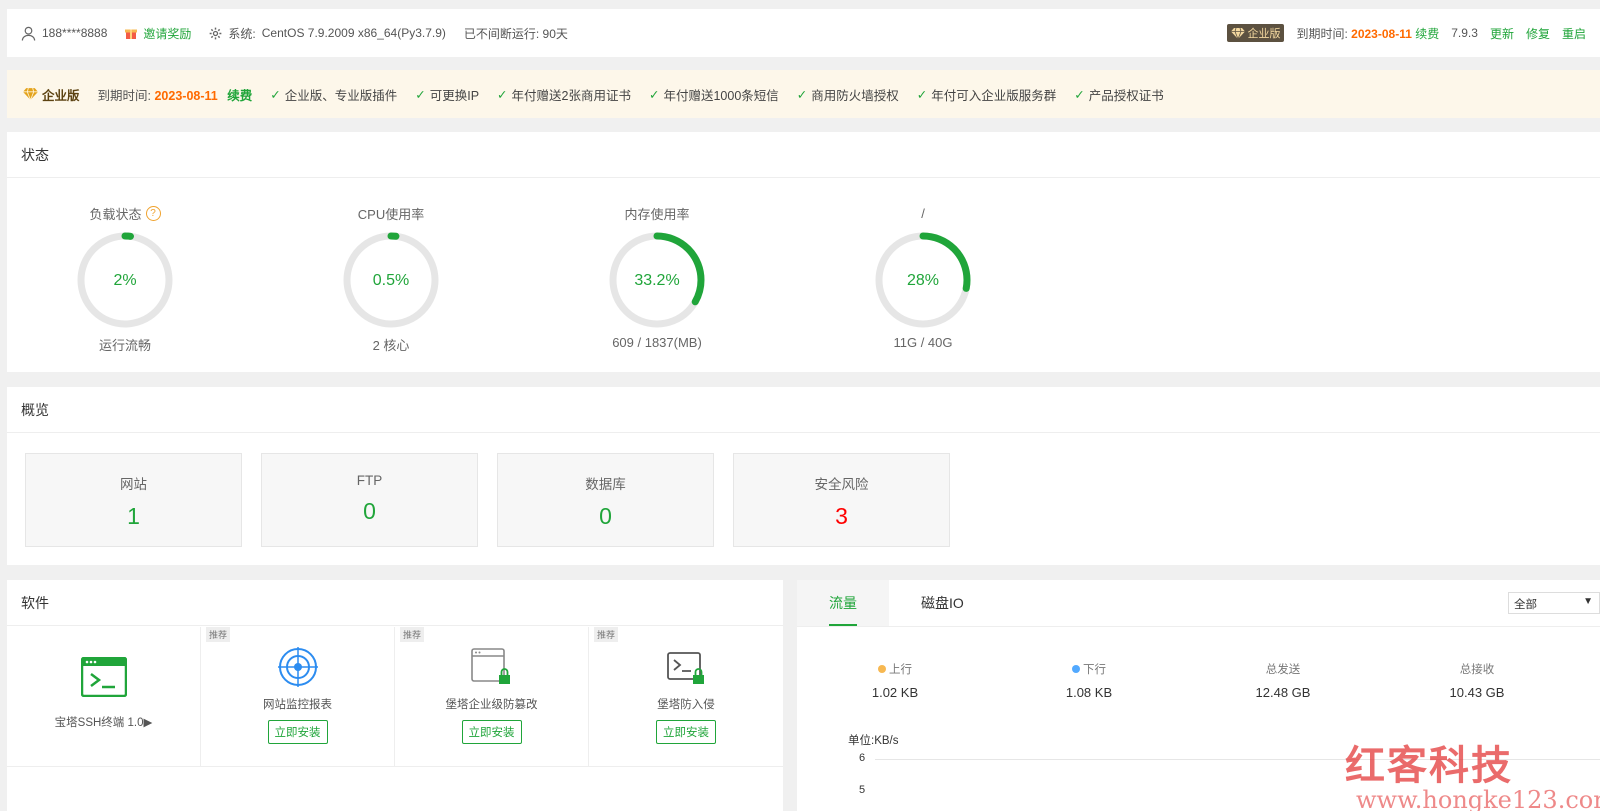  What do you see at coordinates (153, 213) in the screenshot?
I see `help-icon: ?` at bounding box center [153, 213].